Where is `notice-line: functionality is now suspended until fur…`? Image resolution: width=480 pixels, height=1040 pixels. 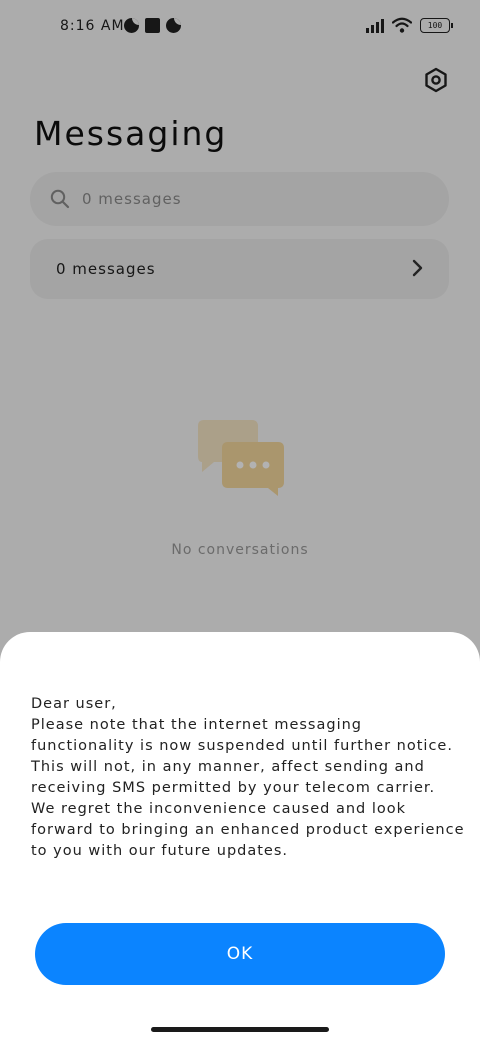
notice-line: functionality is now suspended until fur… is located at coordinates (242, 746).